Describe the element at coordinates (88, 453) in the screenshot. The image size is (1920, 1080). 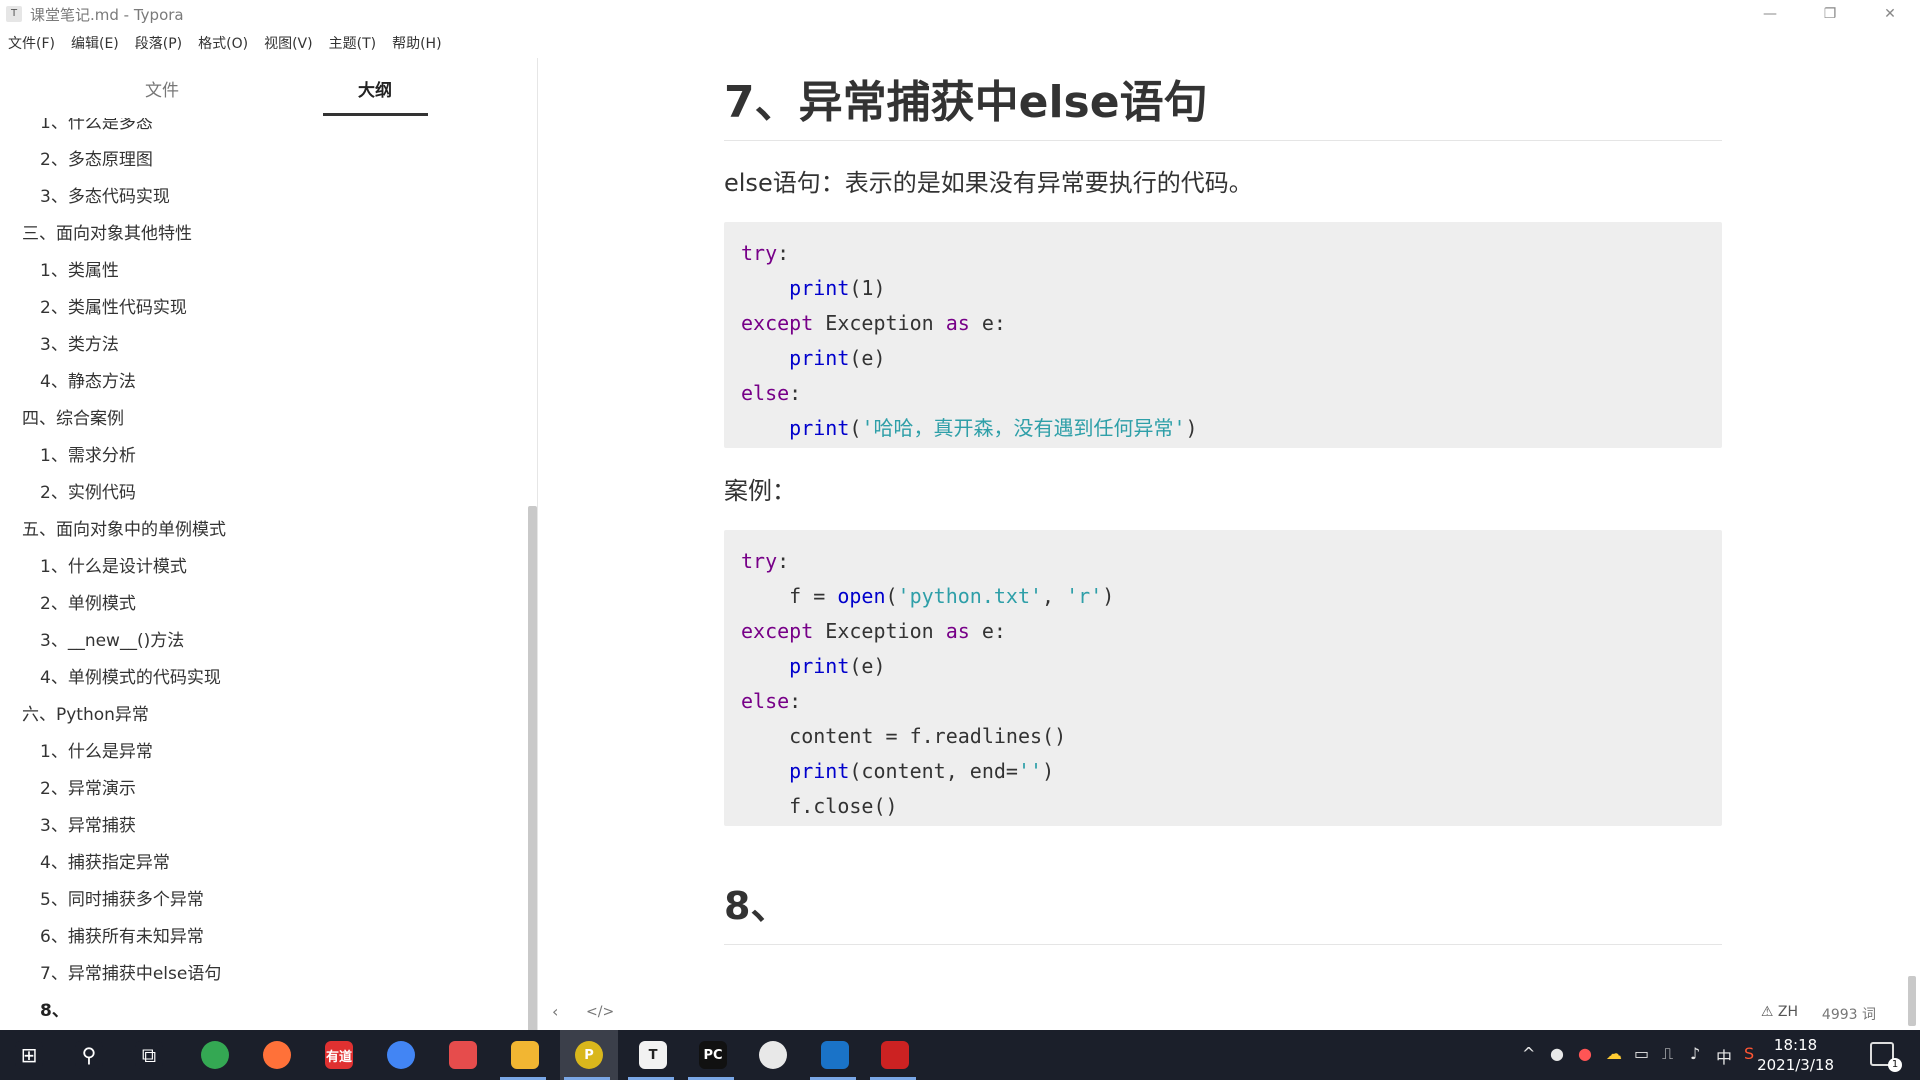
I see `outline-item: 1、需求分析` at that location.